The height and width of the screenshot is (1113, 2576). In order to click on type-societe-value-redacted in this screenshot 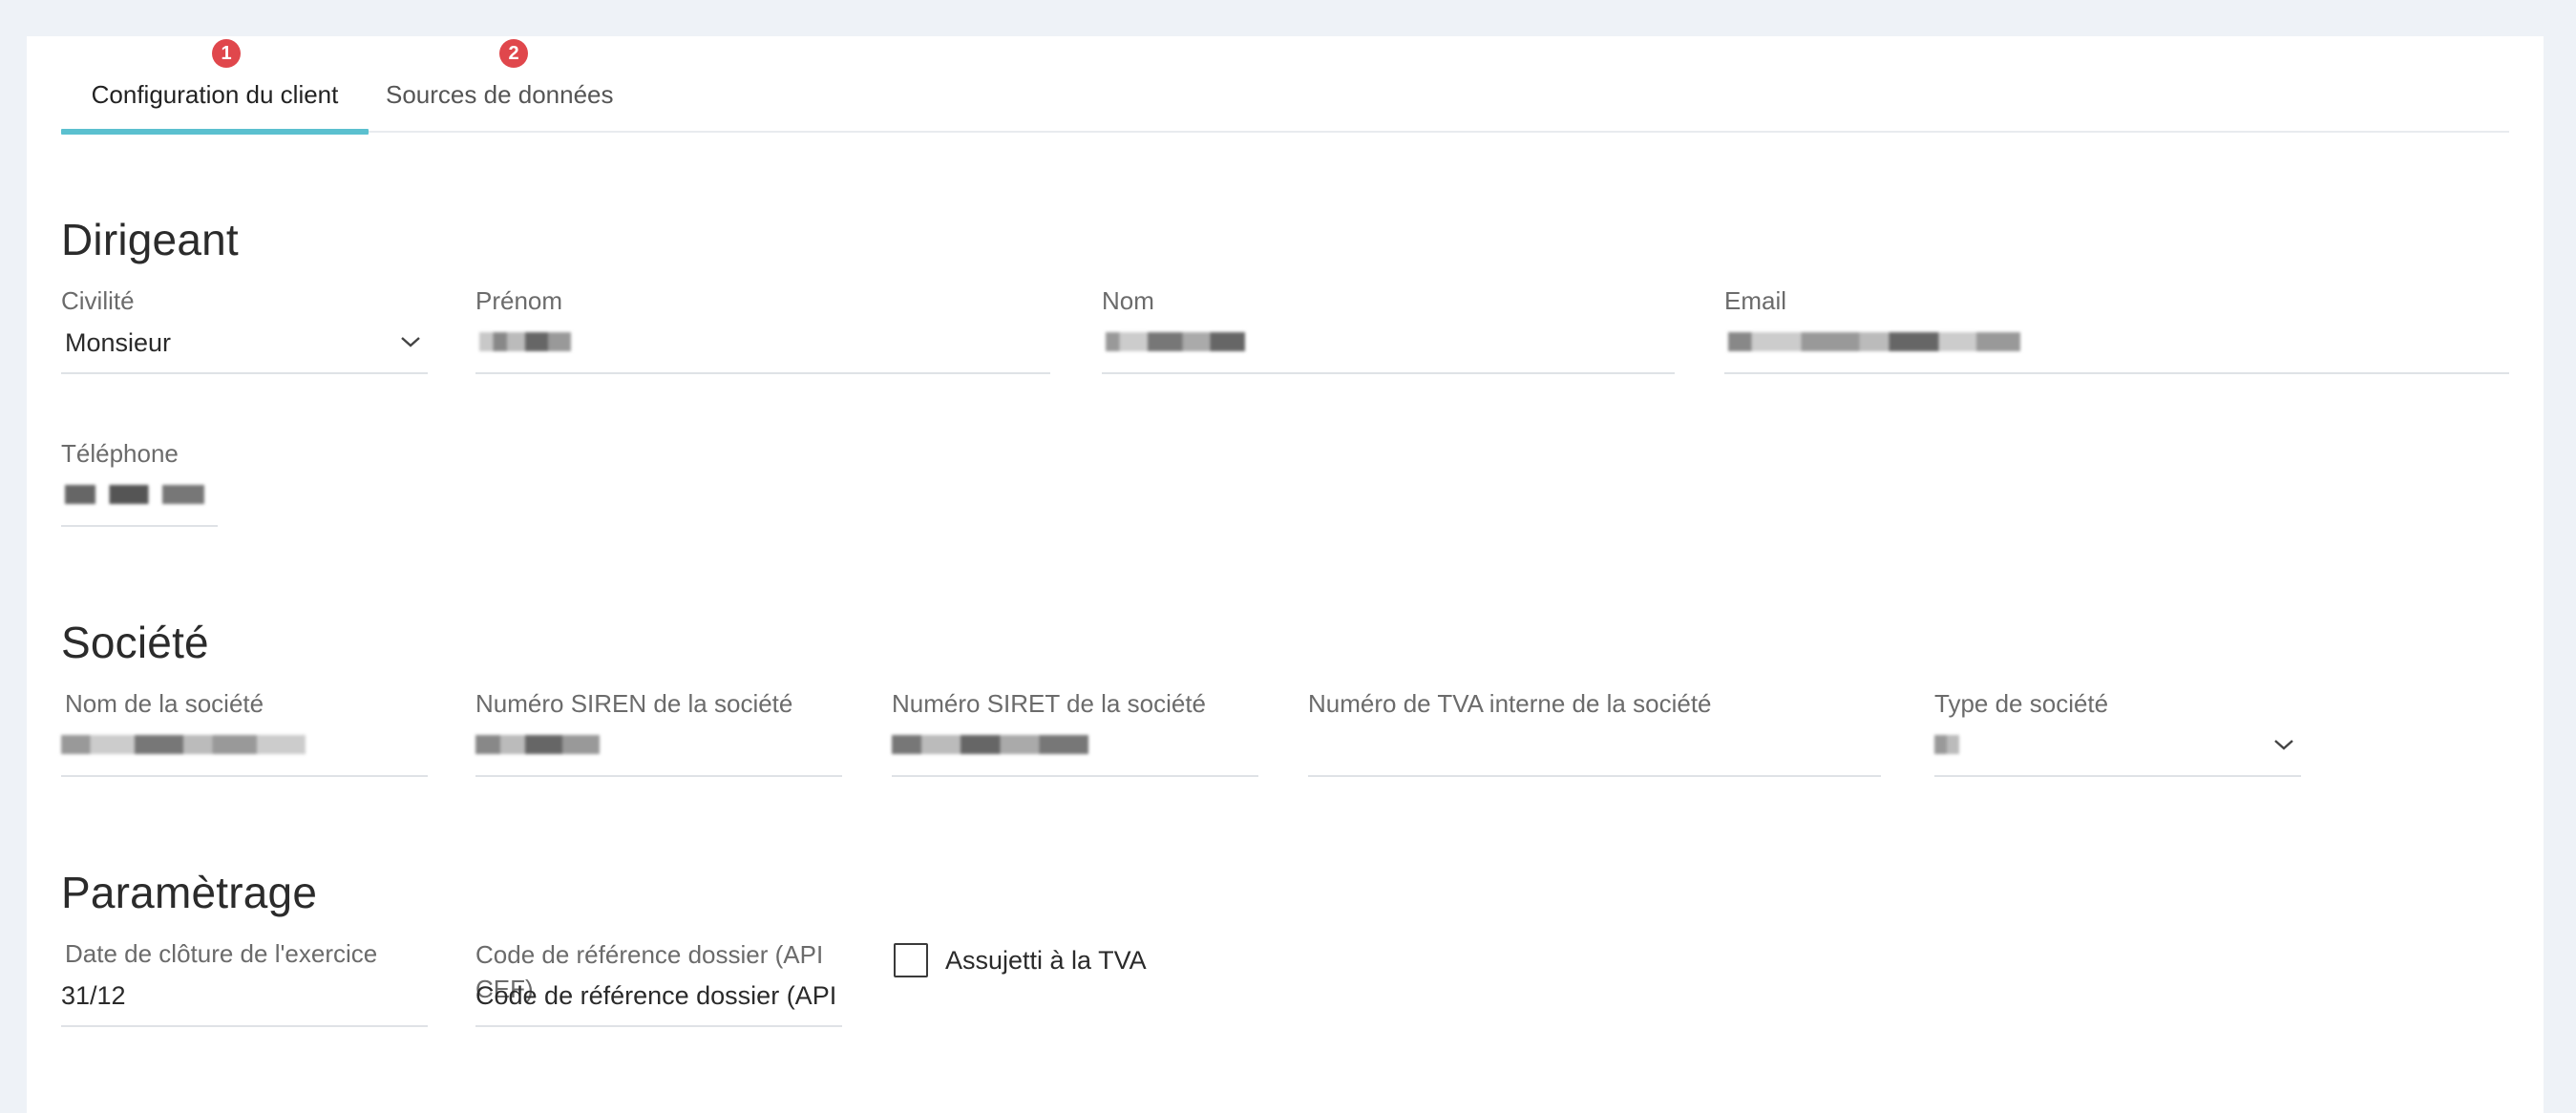, I will do `click(1946, 746)`.